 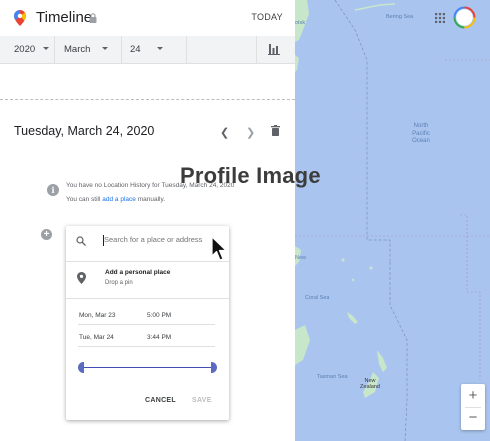 I want to click on date-selector-bar: 2020 March 24, so click(x=147, y=50).